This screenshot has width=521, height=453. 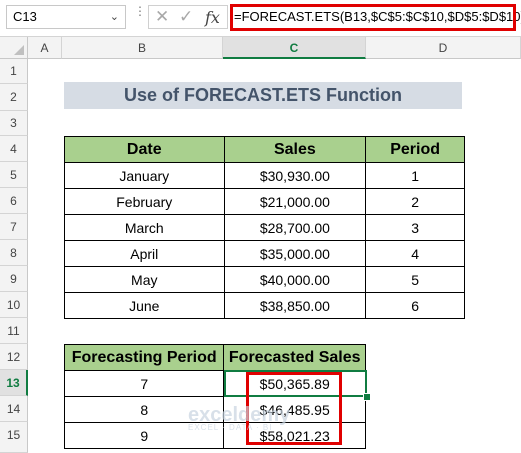 I want to click on select-all-corner, so click(x=14, y=48).